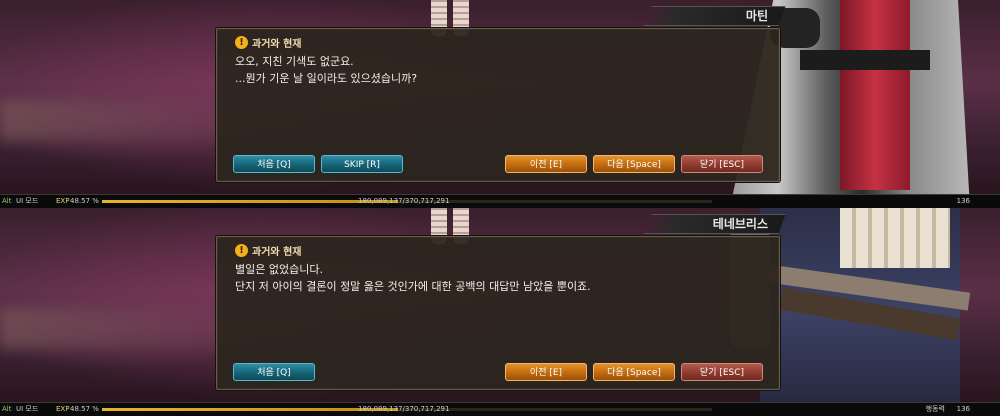 Image resolution: width=1000 pixels, height=416 pixels. Describe the element at coordinates (935, 409) in the screenshot. I see `action-points-label: 행동력` at that location.